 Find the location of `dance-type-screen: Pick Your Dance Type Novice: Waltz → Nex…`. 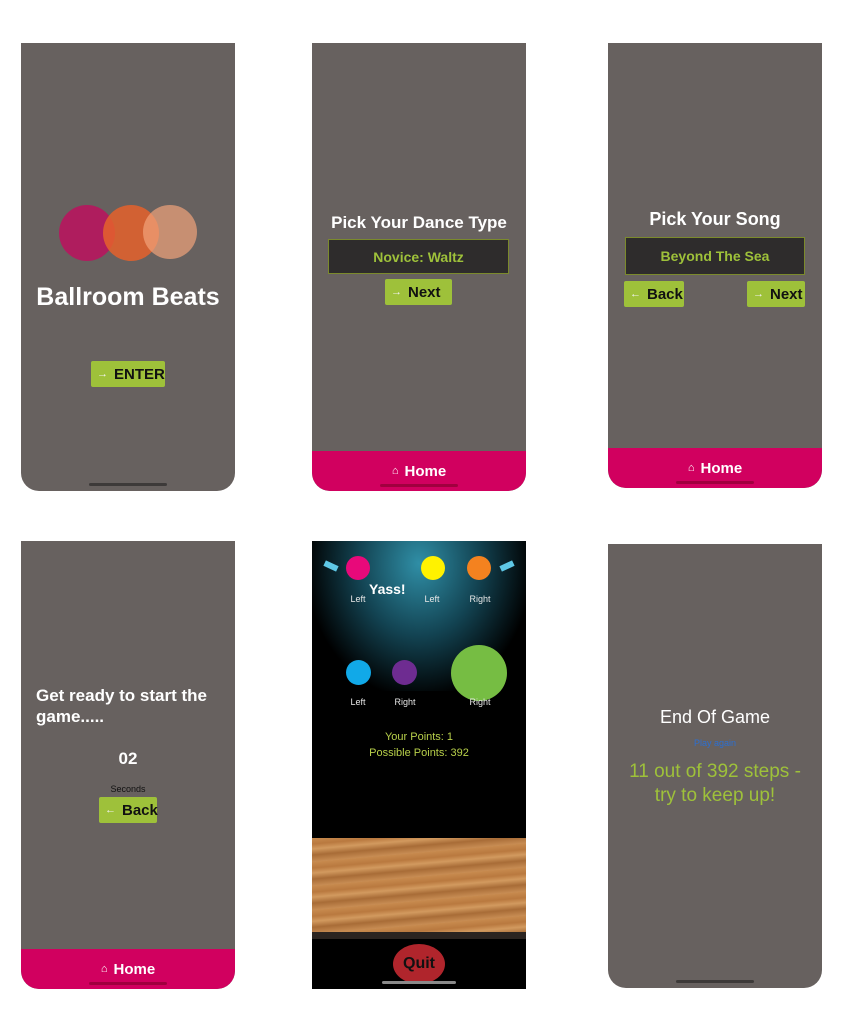

dance-type-screen: Pick Your Dance Type Novice: Waltz → Nex… is located at coordinates (419, 267).